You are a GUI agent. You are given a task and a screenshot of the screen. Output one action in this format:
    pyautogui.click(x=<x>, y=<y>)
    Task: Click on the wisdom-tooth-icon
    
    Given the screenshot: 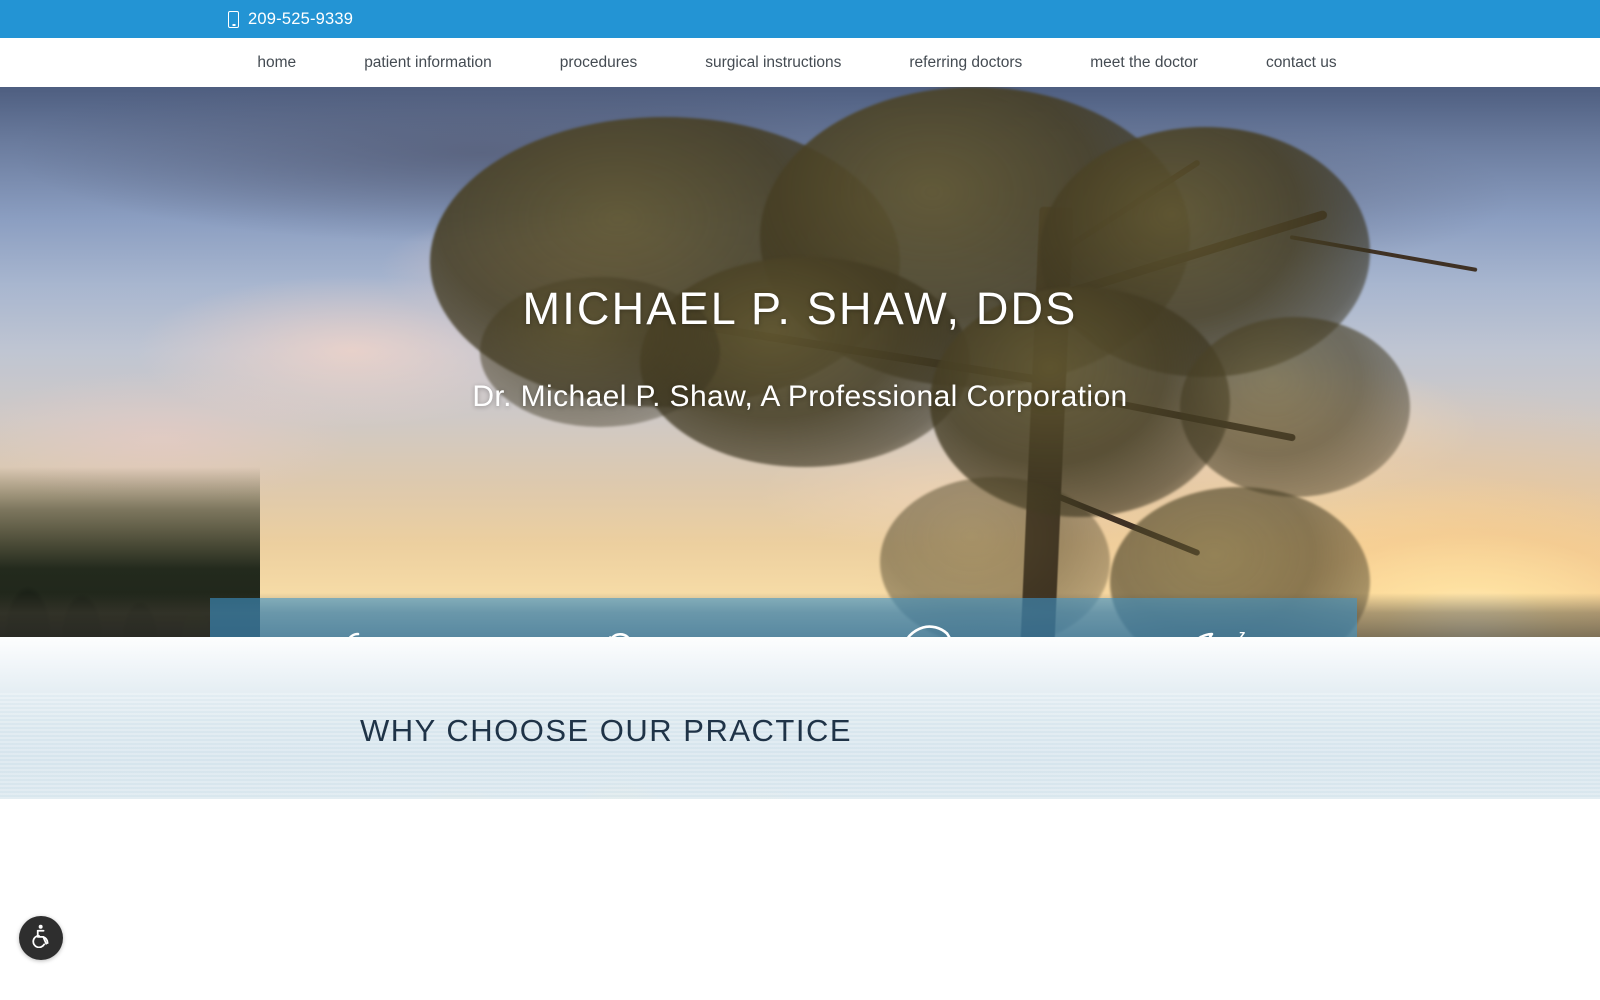 What is the action you would take?
    pyautogui.click(x=640, y=631)
    